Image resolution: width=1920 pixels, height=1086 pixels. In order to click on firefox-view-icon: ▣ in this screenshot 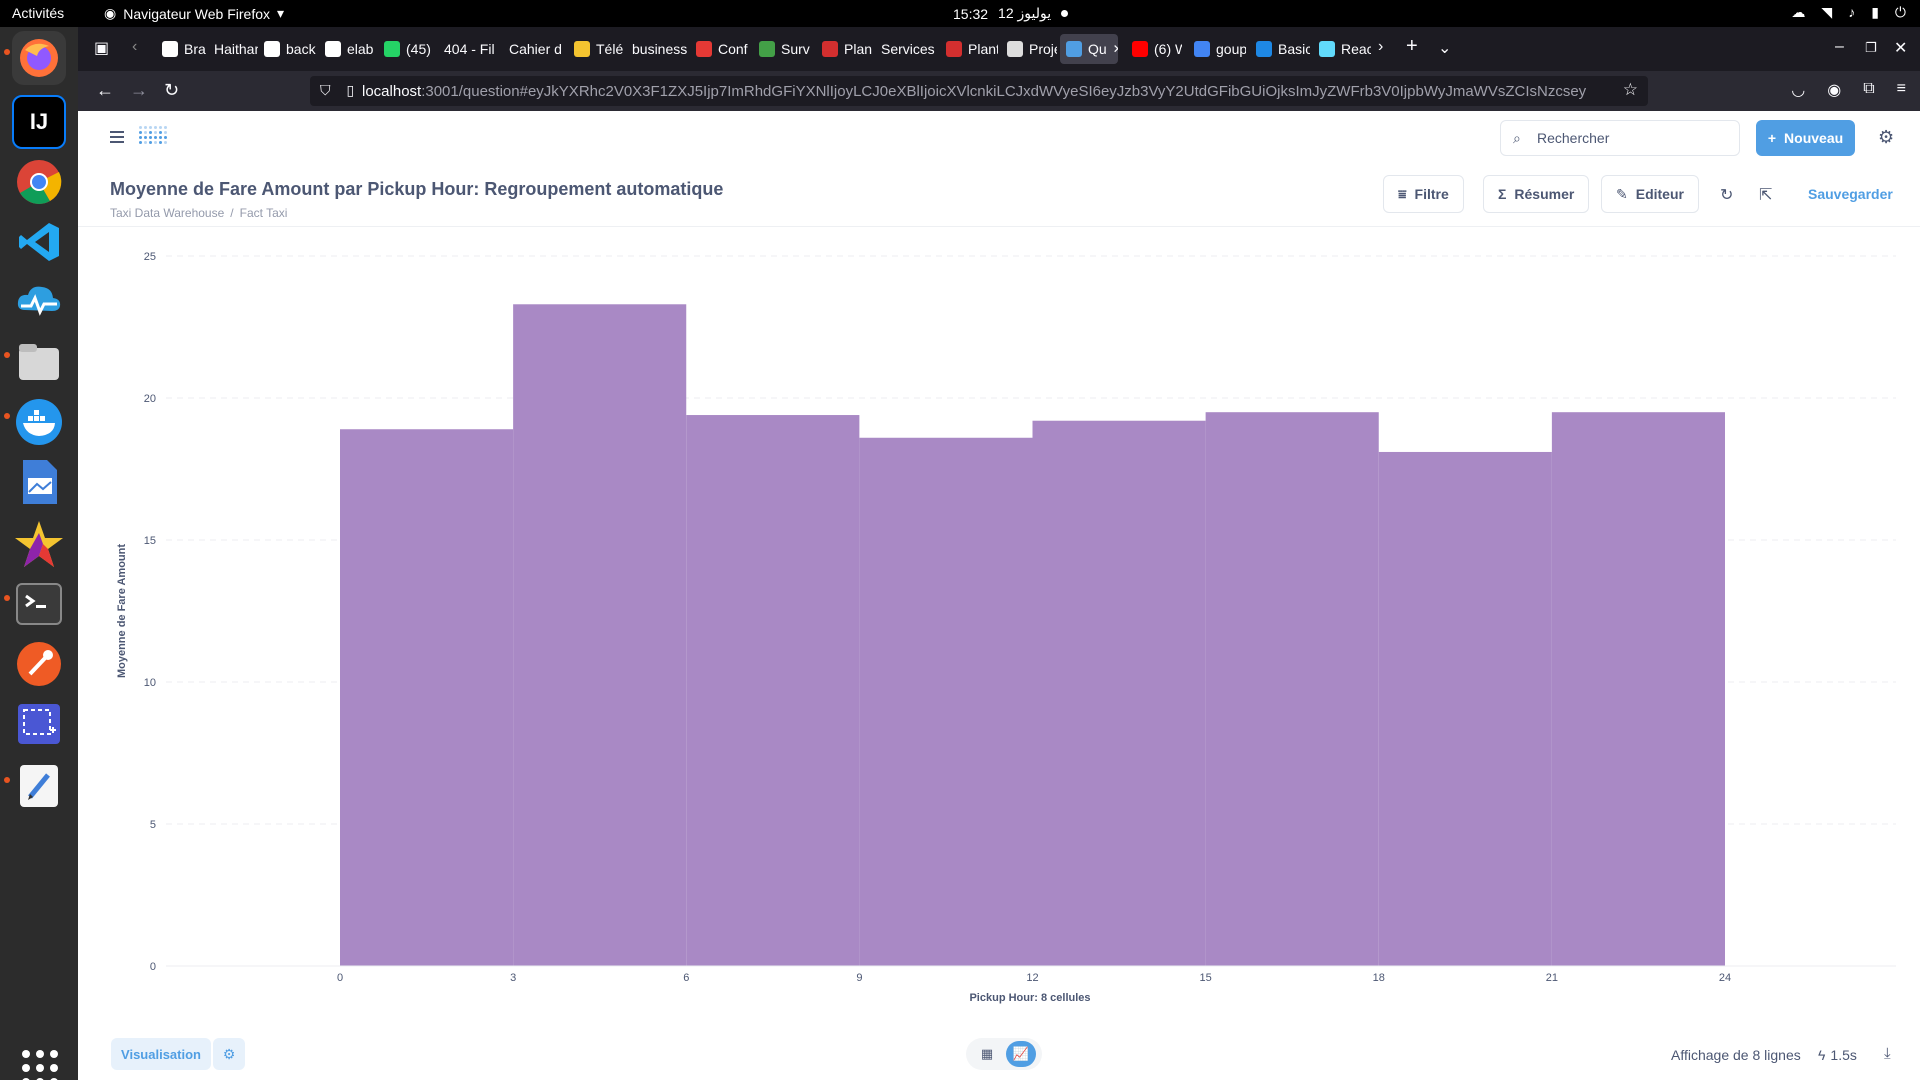, I will do `click(101, 48)`.